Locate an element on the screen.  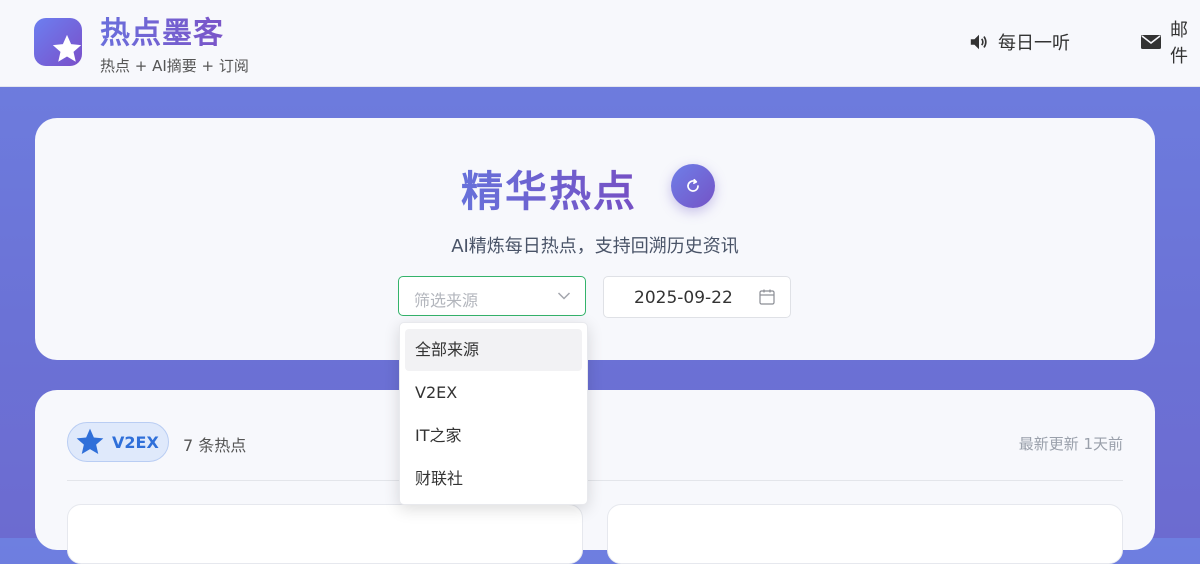
dropdown-option-cls: 财联社 is located at coordinates (493, 479).